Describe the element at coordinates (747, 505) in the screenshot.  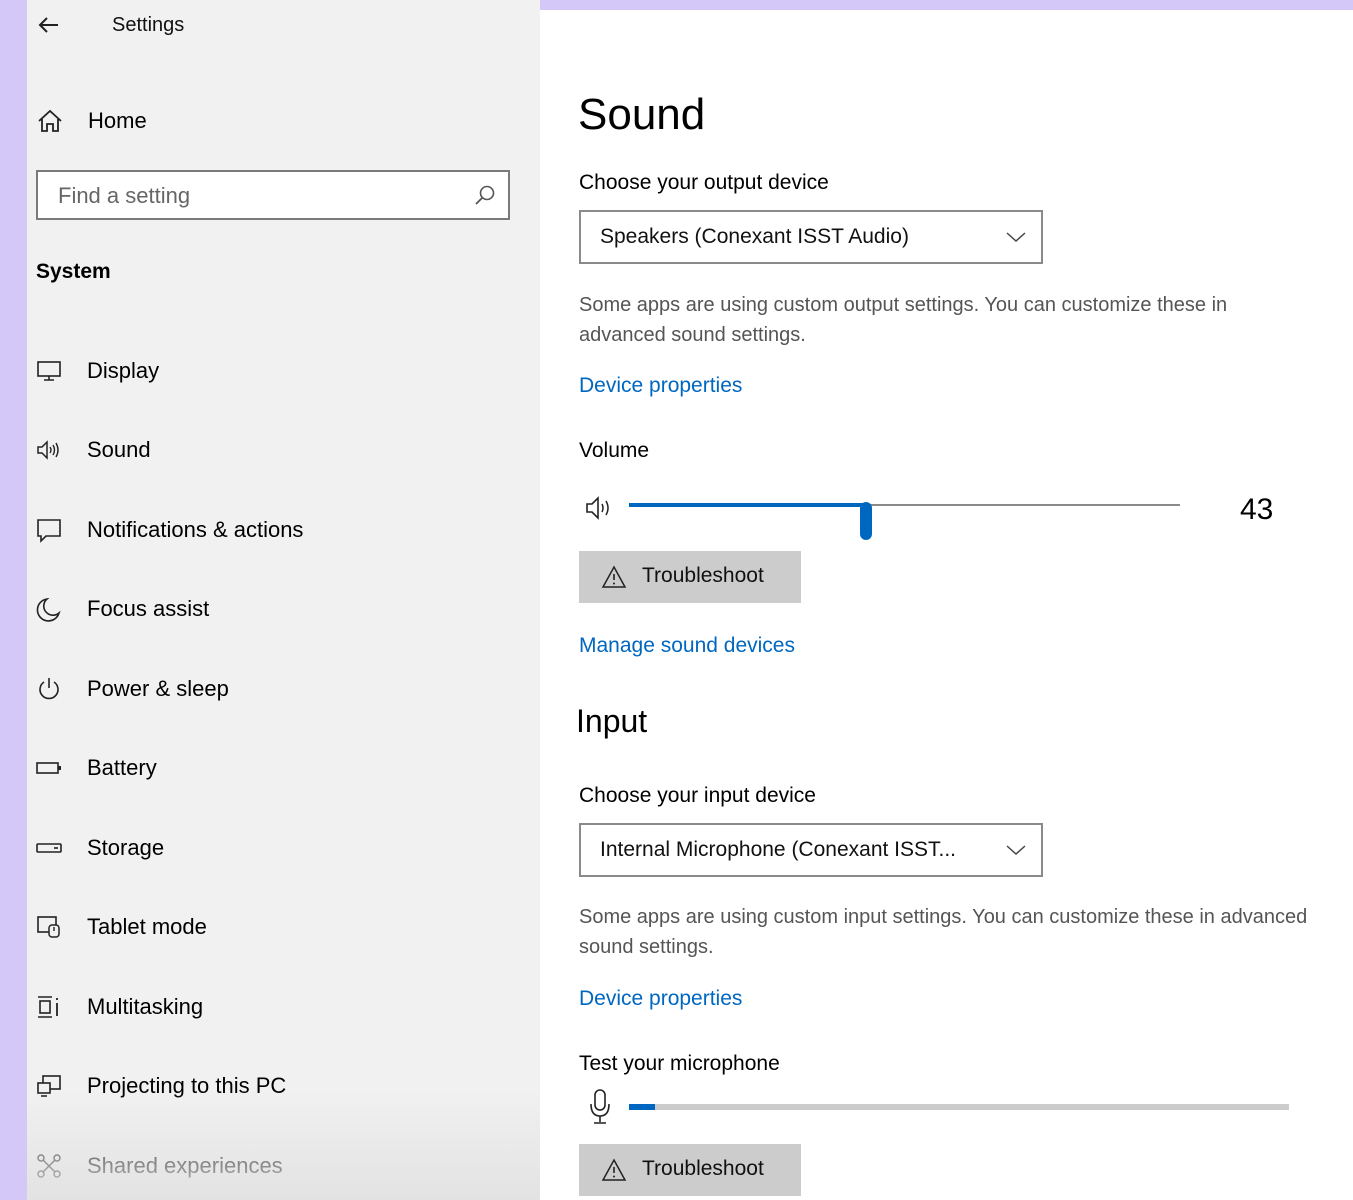
I see `volume-fill` at that location.